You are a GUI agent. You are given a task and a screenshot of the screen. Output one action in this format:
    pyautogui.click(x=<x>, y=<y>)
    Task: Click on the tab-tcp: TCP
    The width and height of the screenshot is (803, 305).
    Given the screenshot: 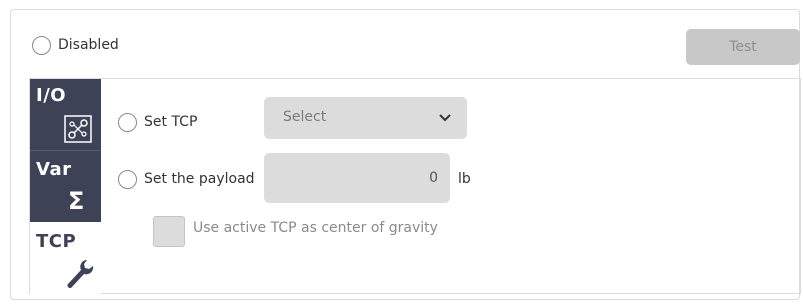 What is the action you would take?
    pyautogui.click(x=65, y=258)
    